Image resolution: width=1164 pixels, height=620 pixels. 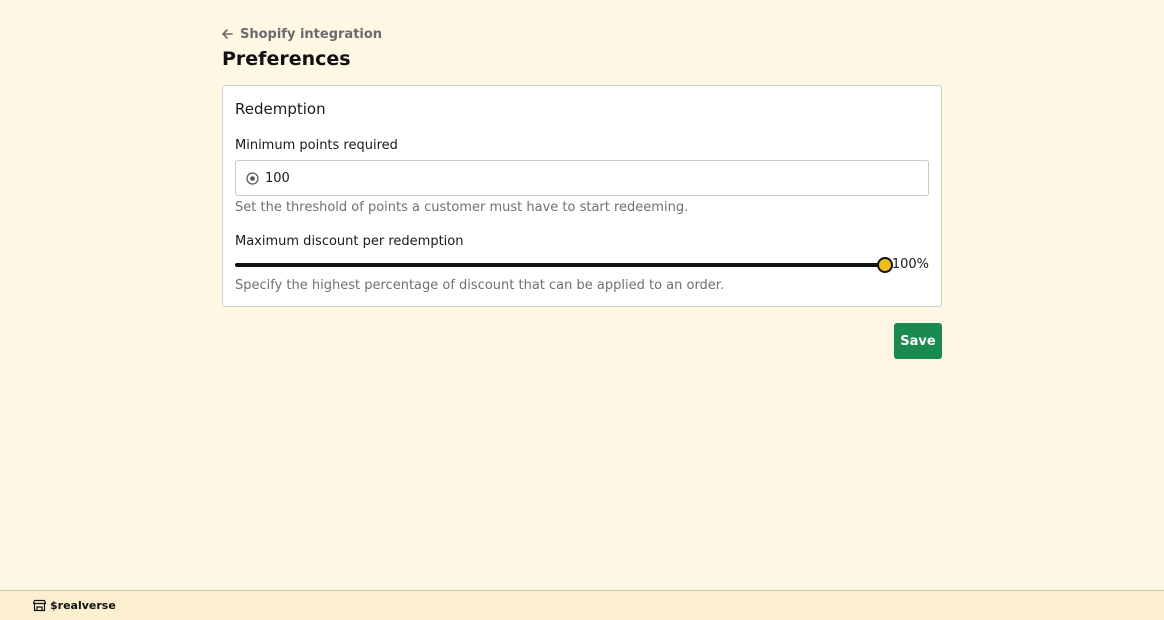 What do you see at coordinates (560, 265) in the screenshot?
I see `slider-fill` at bounding box center [560, 265].